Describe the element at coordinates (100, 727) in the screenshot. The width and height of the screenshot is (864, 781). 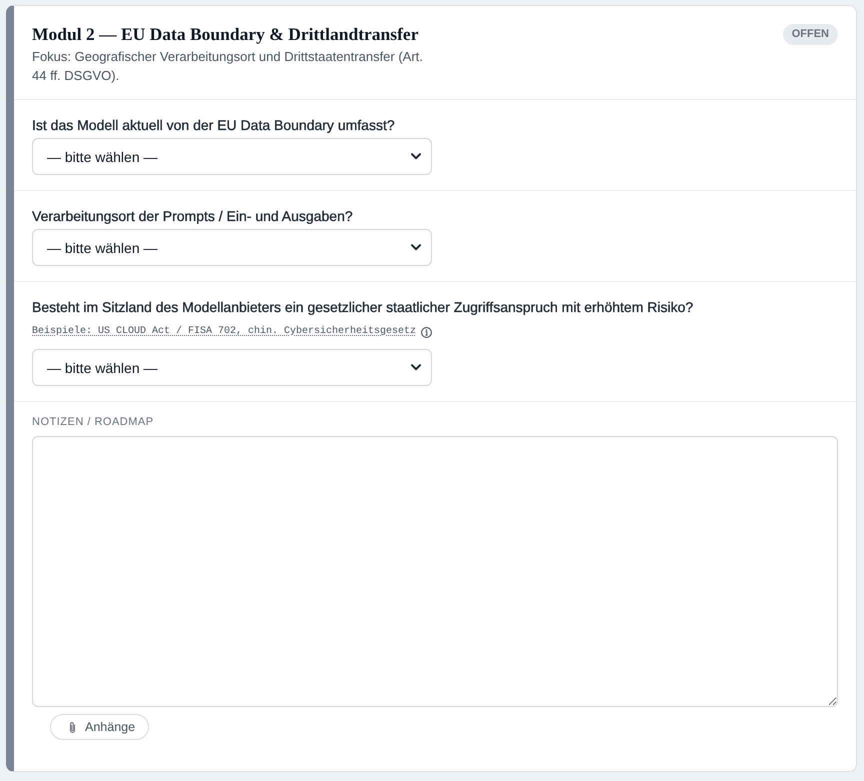
I see `attachments-button: Anhänge` at that location.